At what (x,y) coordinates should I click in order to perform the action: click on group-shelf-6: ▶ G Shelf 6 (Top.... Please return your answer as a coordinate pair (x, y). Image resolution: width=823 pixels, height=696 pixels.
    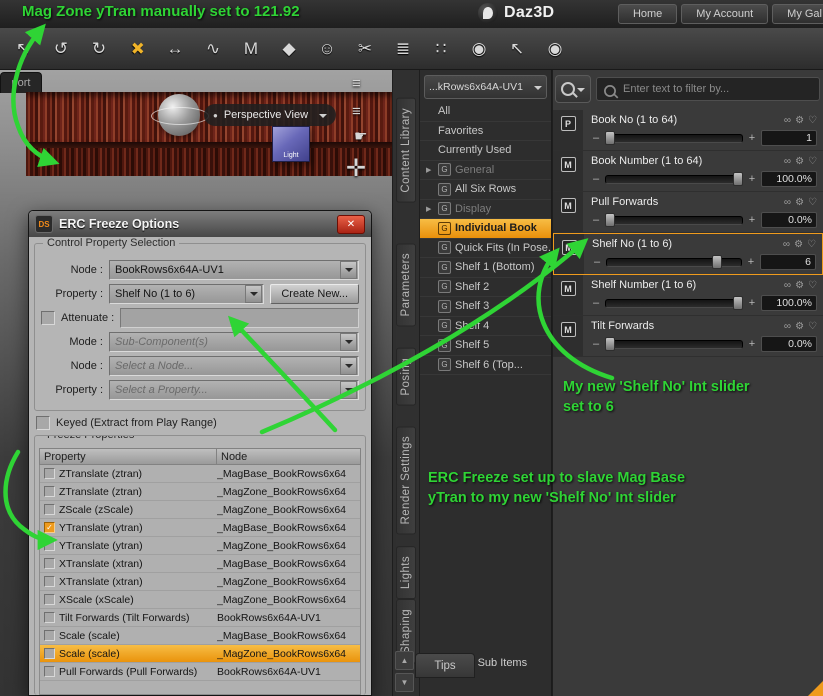
    Looking at the image, I should click on (485, 365).